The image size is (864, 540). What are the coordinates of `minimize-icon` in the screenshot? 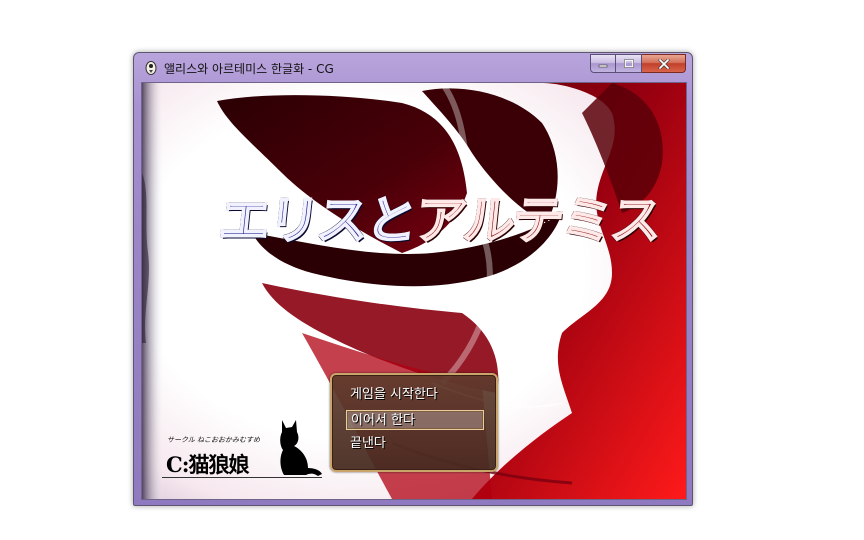 It's located at (603, 65).